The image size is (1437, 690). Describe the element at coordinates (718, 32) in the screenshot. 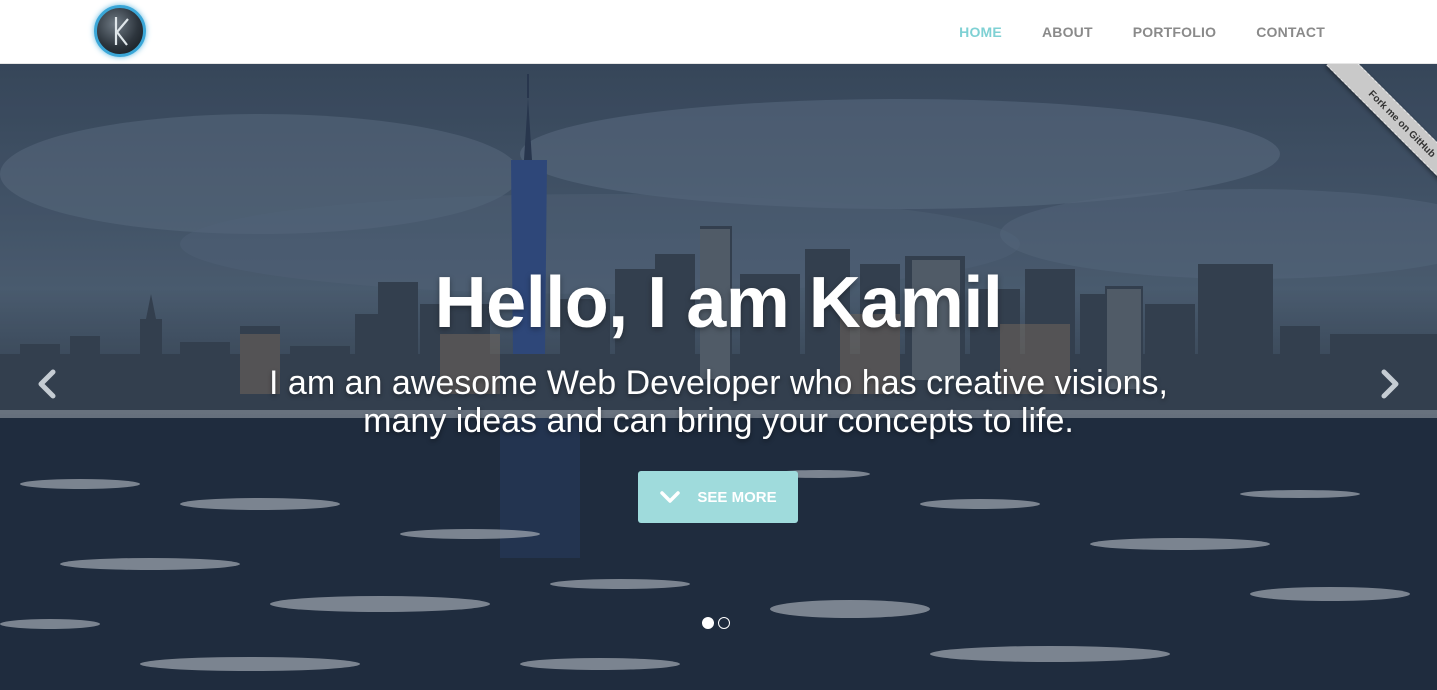

I see `navbar: HOME ABOUT PORTFOLIO CONTACT` at that location.